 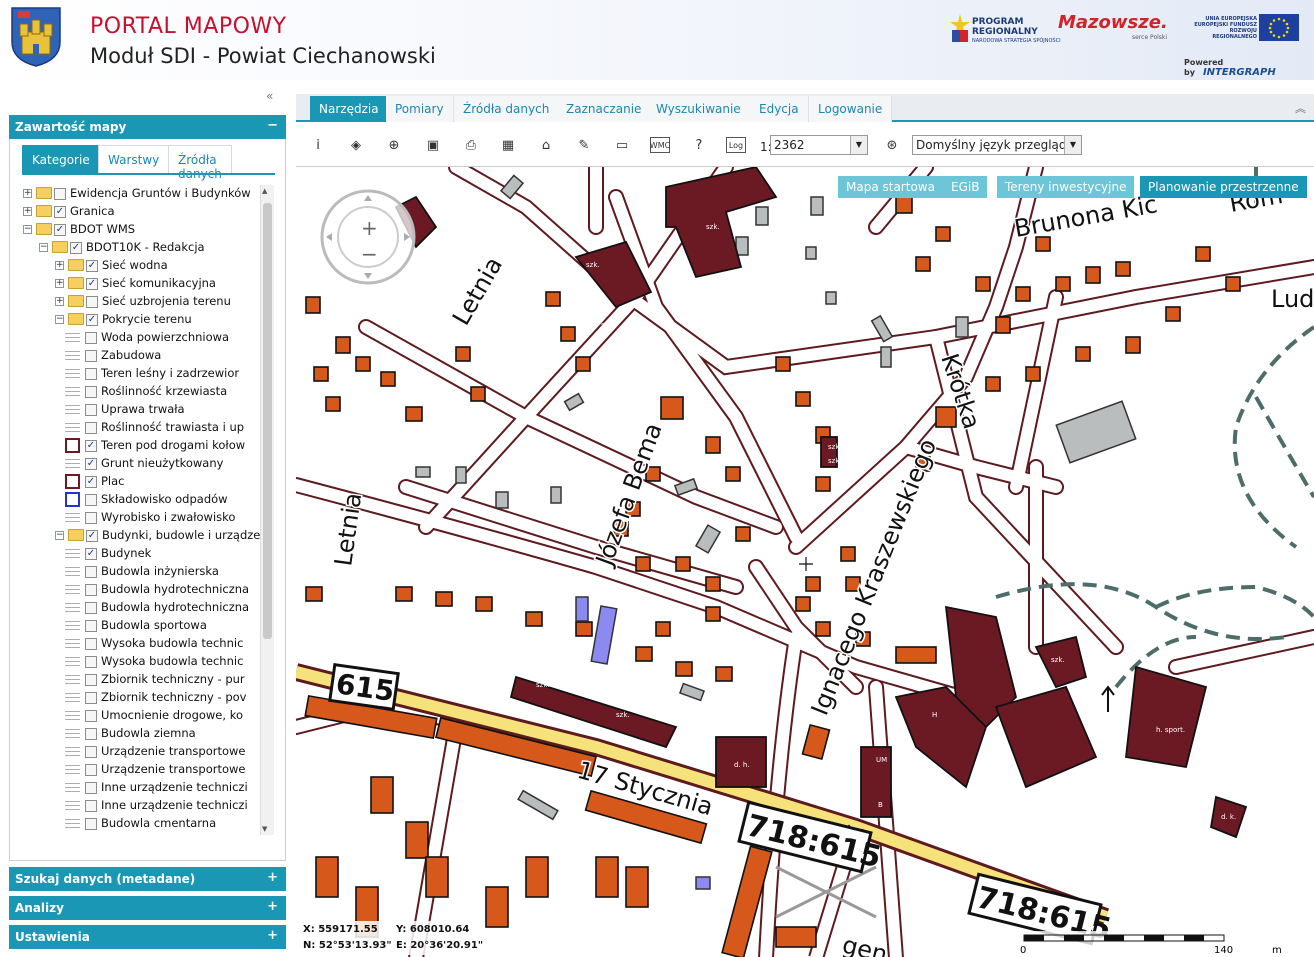 What do you see at coordinates (142, 482) in the screenshot?
I see `layer-tree-node: ✓ Plac` at bounding box center [142, 482].